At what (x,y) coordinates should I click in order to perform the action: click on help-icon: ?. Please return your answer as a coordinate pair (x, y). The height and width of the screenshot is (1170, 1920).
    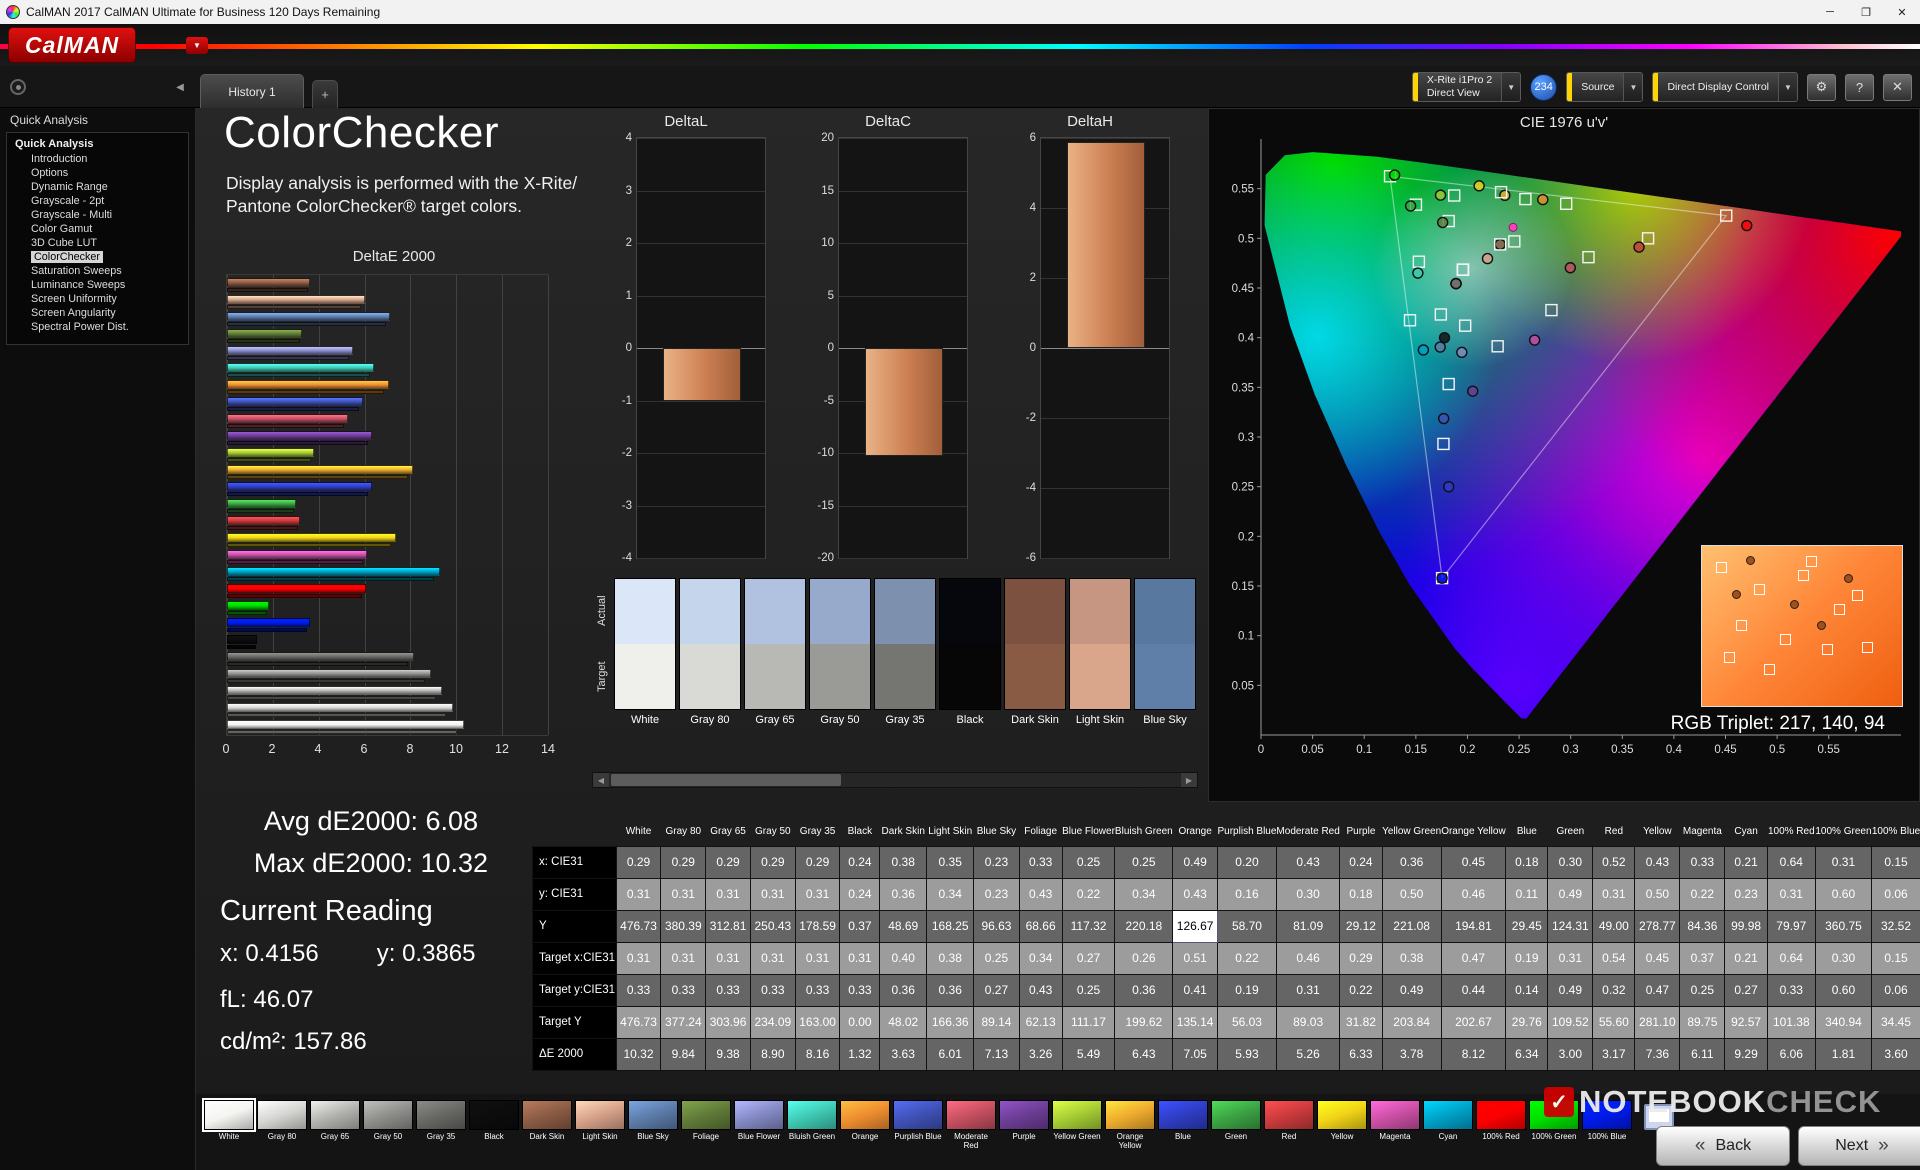
    Looking at the image, I should click on (1859, 87).